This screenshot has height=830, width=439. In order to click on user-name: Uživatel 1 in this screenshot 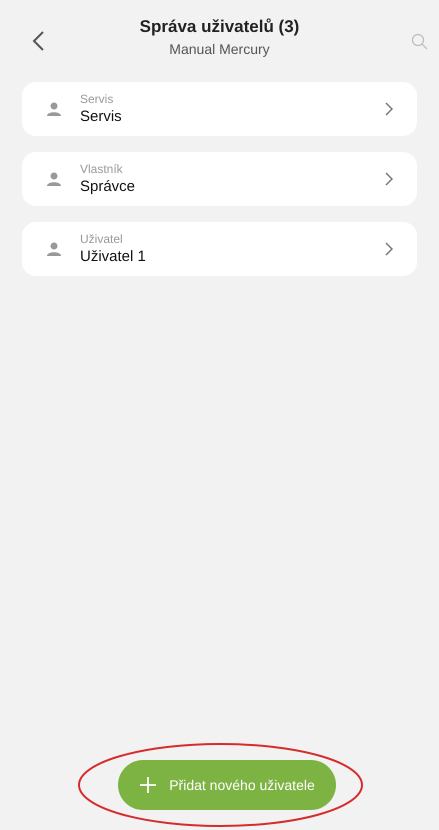, I will do `click(113, 256)`.